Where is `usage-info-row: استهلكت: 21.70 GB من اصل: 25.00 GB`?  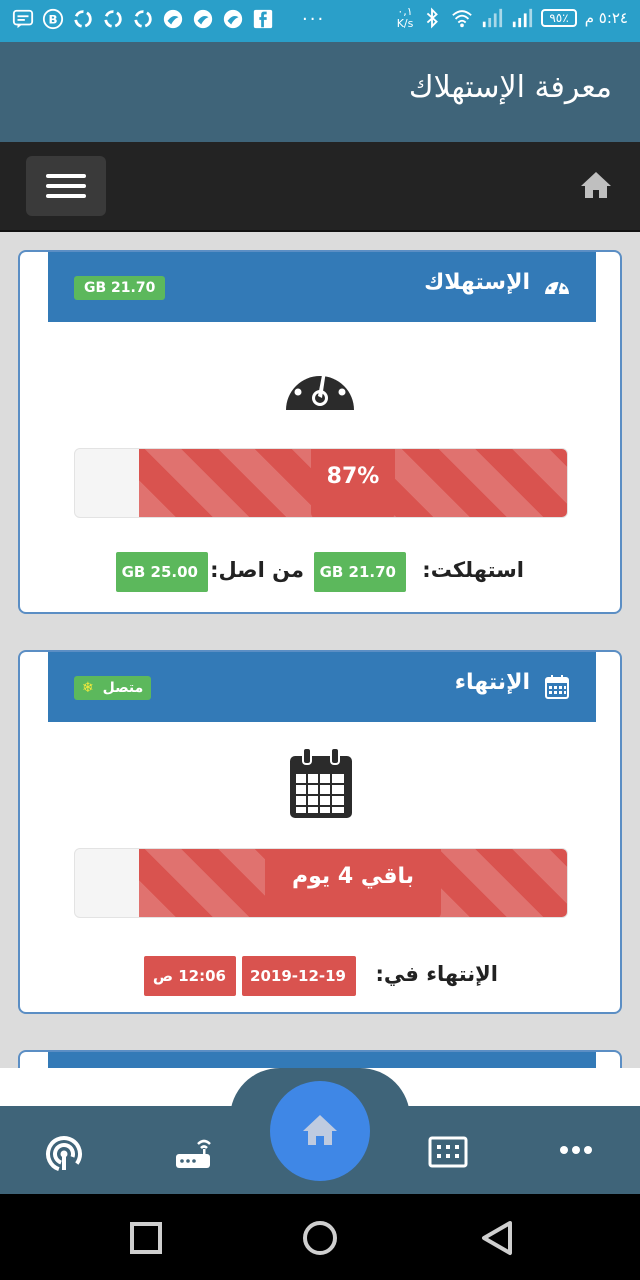
usage-info-row: استهلكت: 21.70 GB من اصل: 25.00 GB is located at coordinates (320, 572).